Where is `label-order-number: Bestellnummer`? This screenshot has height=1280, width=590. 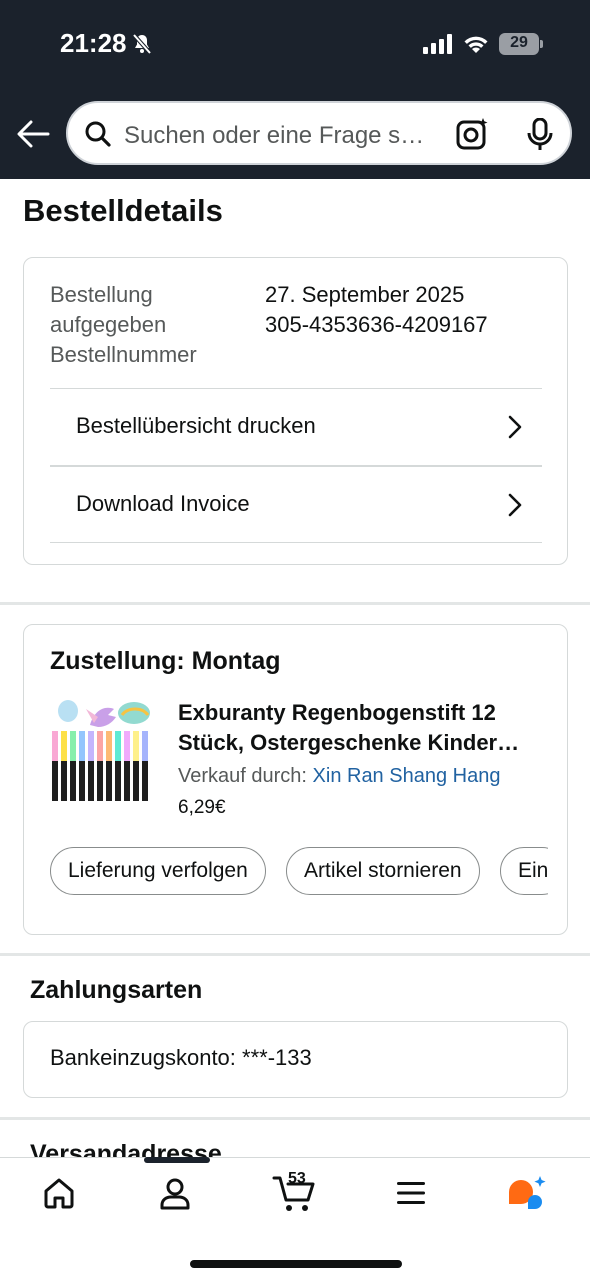 label-order-number: Bestellnummer is located at coordinates (123, 354).